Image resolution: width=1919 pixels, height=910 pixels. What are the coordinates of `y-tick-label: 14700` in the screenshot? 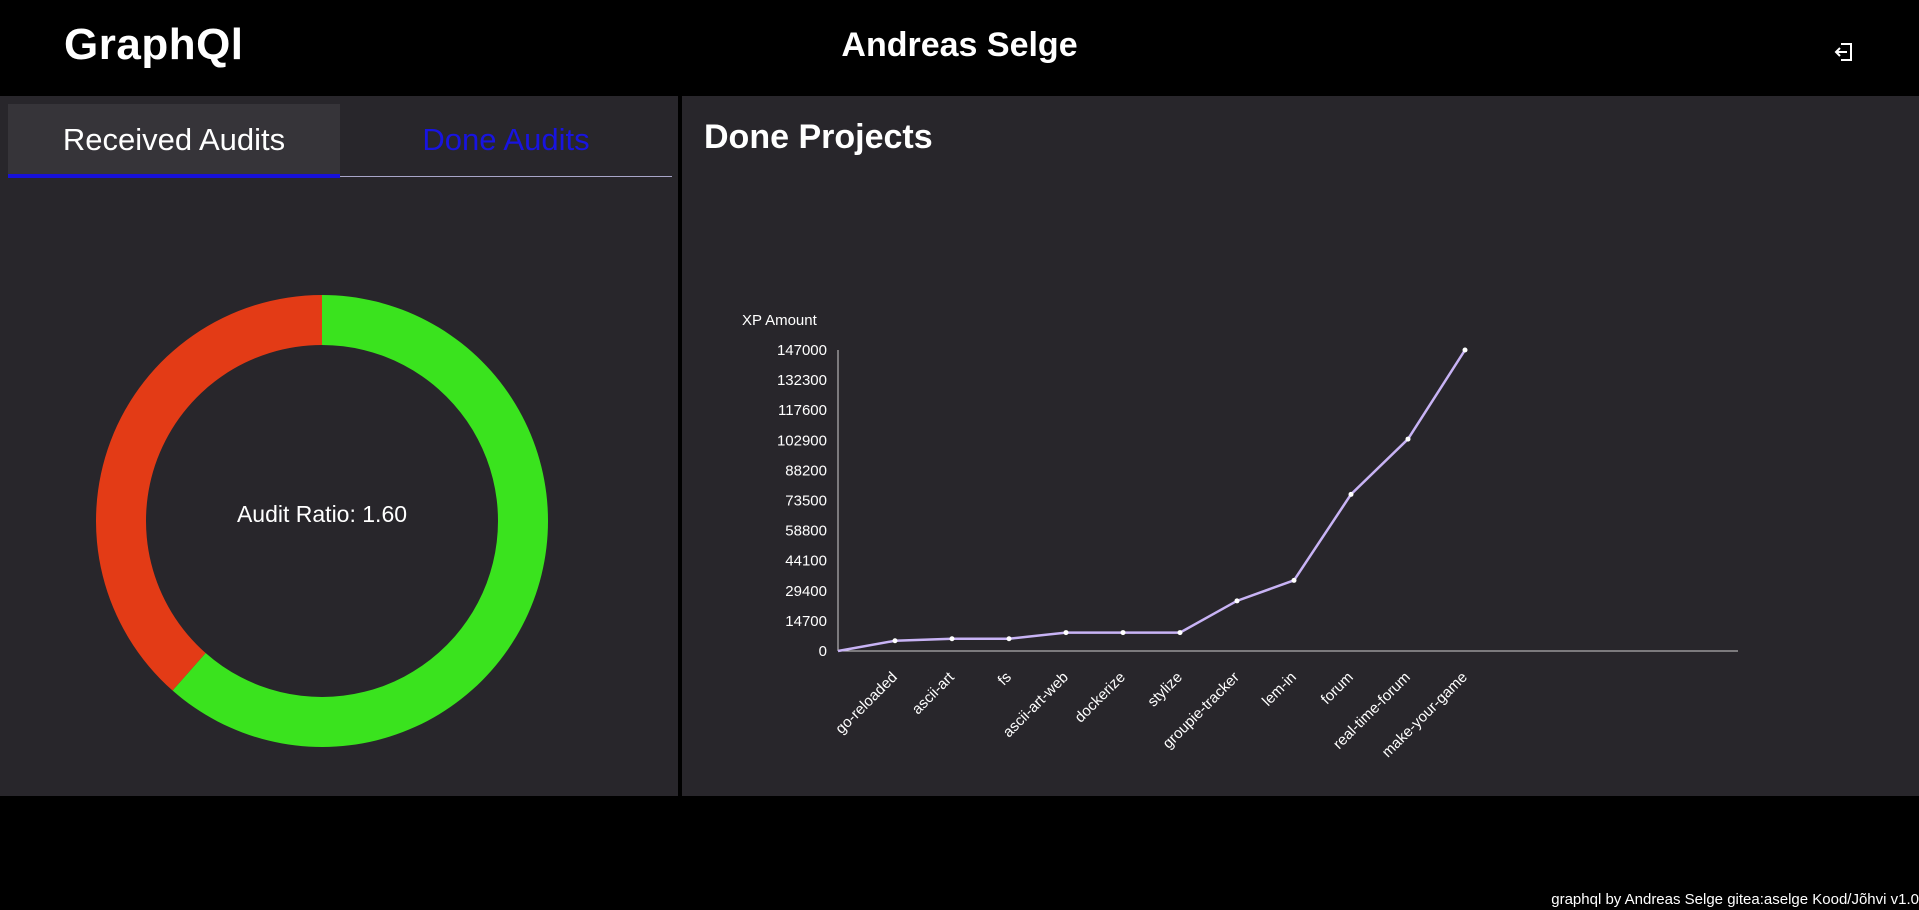 It's located at (806, 621).